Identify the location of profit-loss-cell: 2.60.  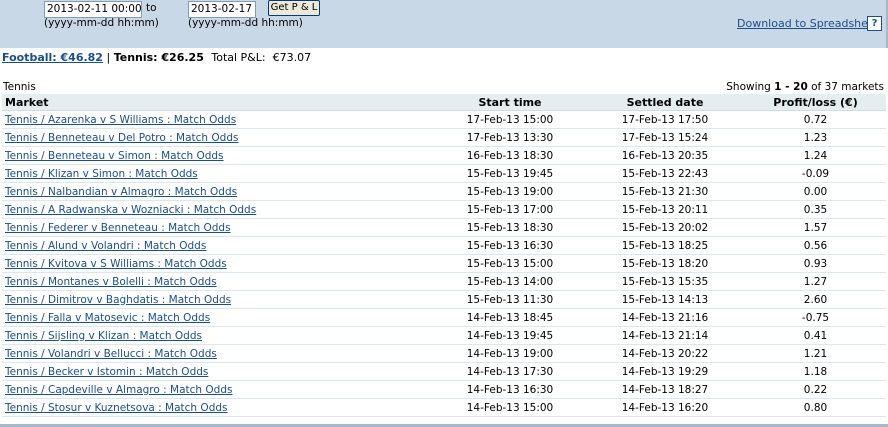
(815, 299).